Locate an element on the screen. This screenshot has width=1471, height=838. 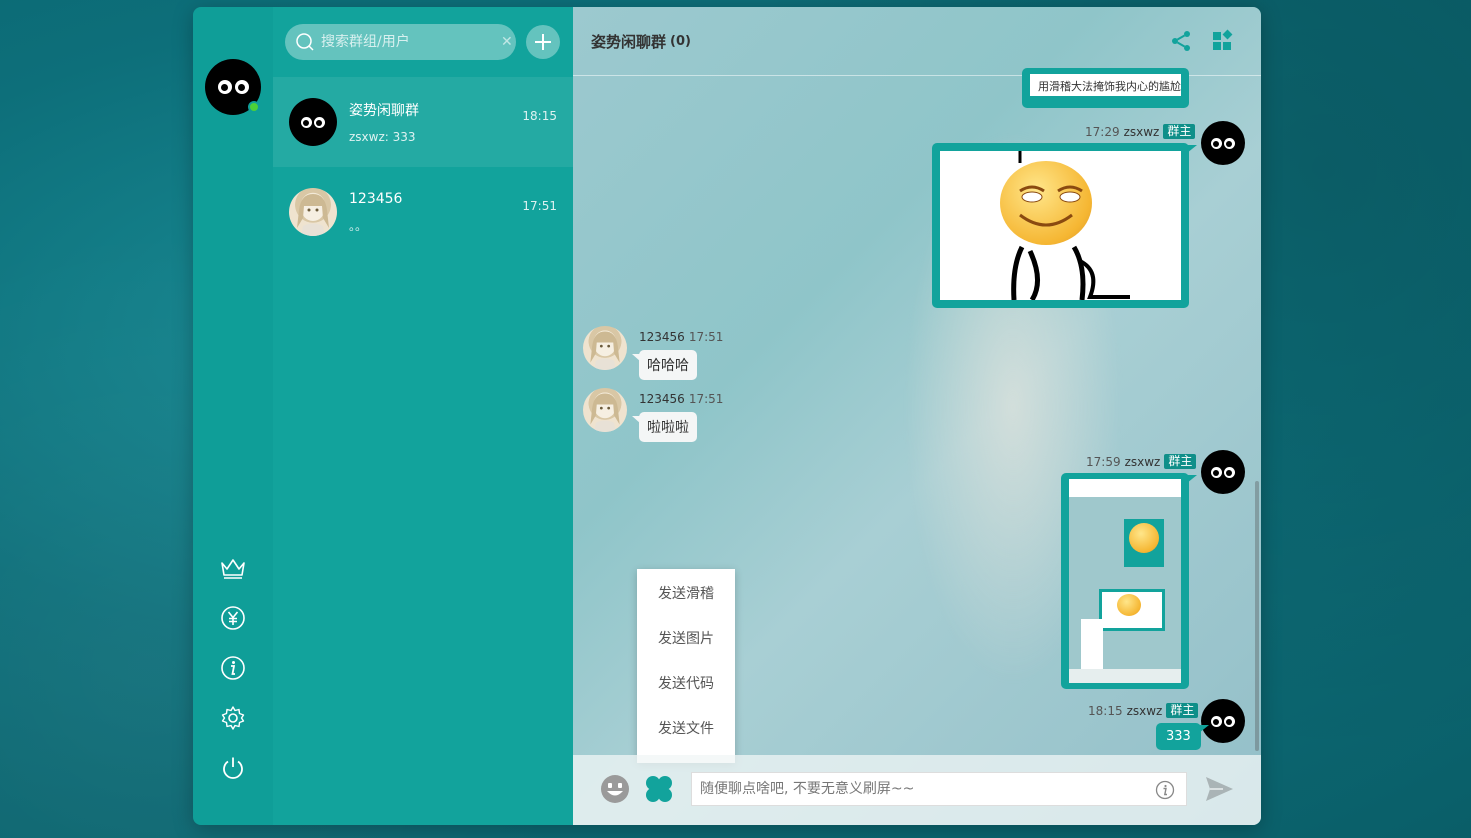
clover-features-icon is located at coordinates (659, 789).